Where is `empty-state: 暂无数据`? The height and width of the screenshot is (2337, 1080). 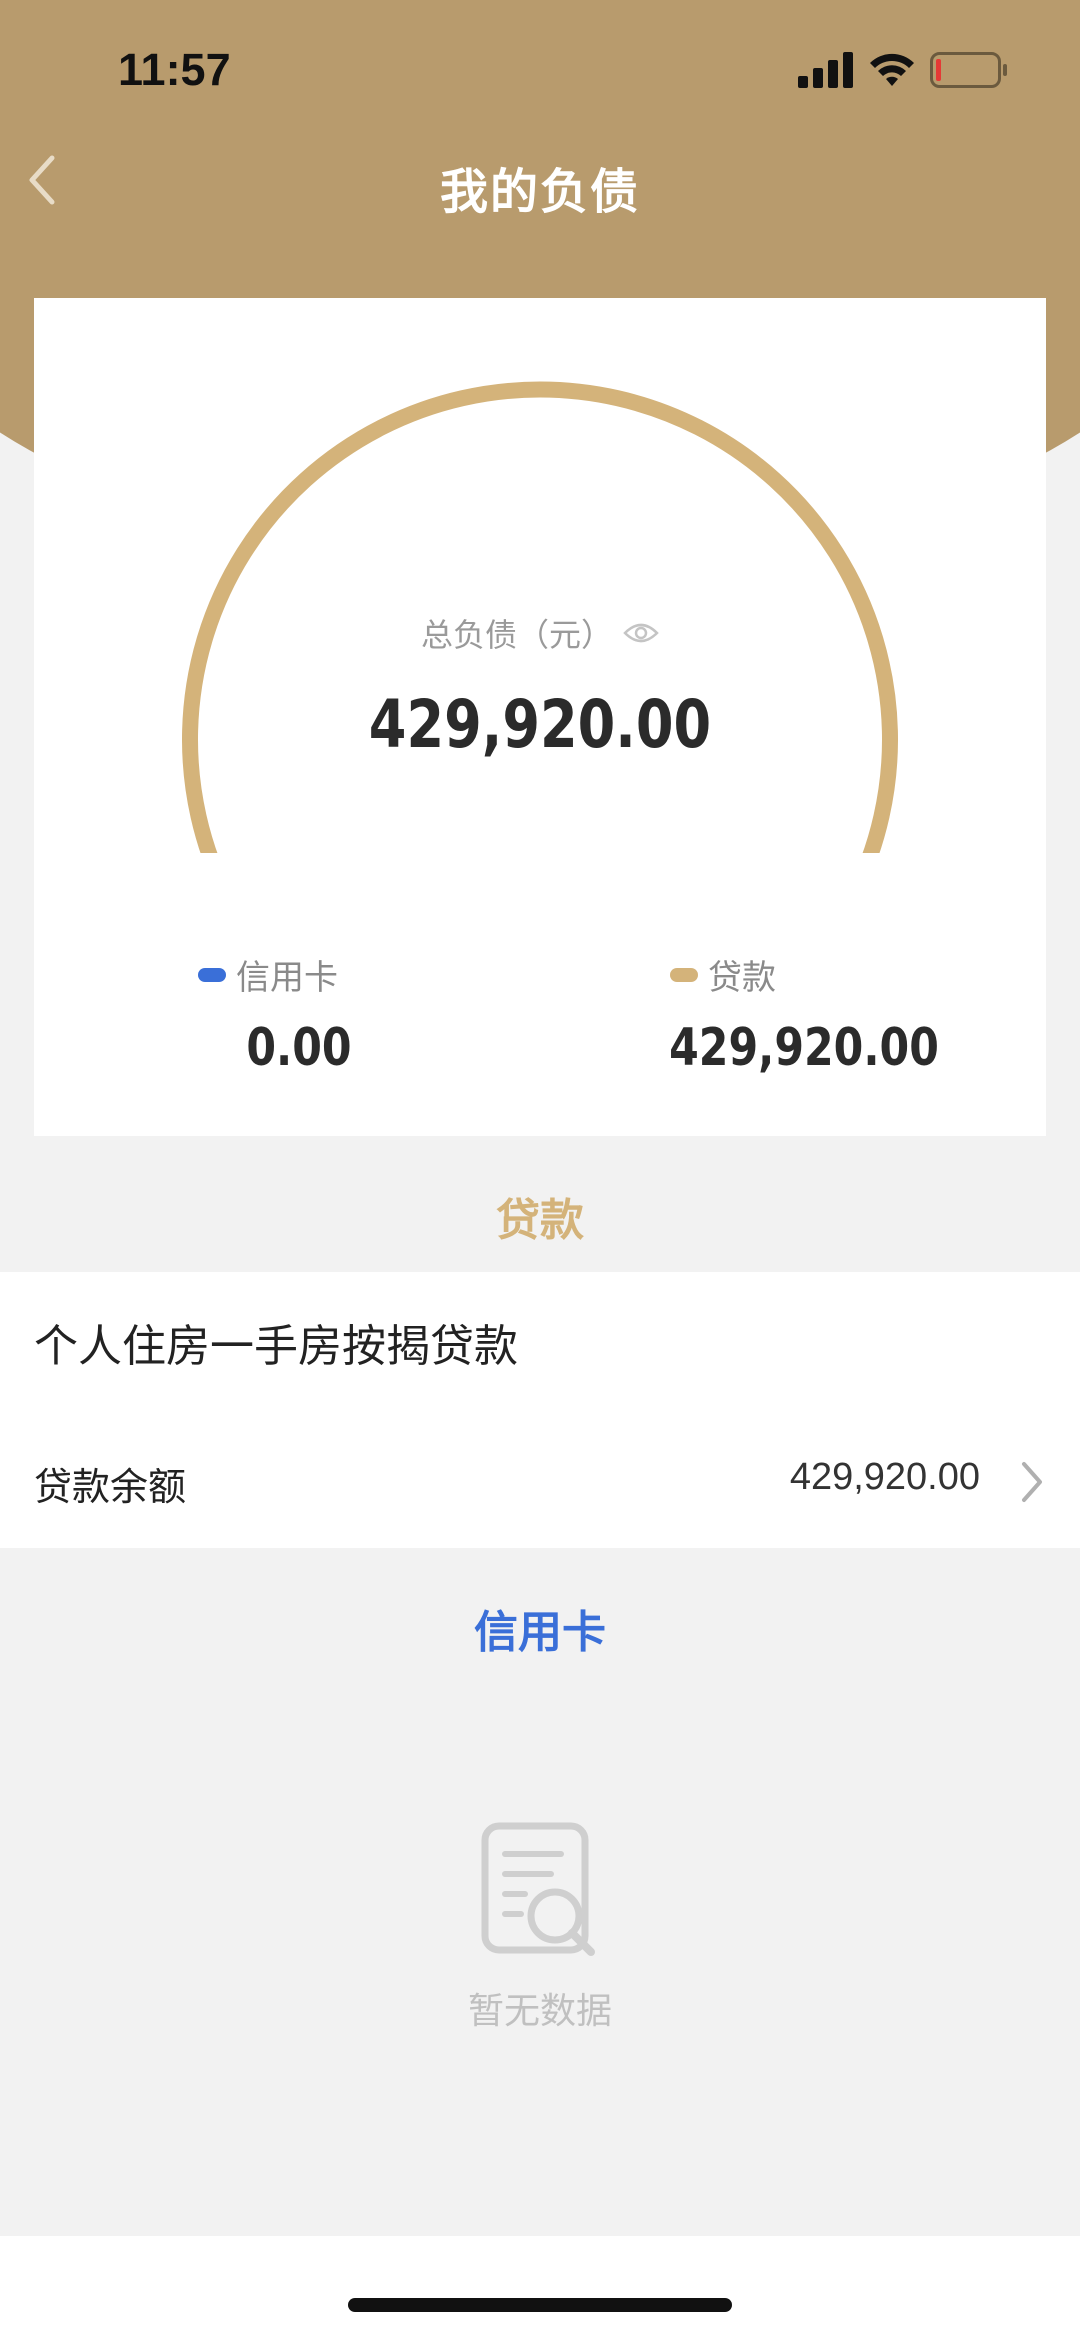
empty-state: 暂无数据 is located at coordinates (540, 1927).